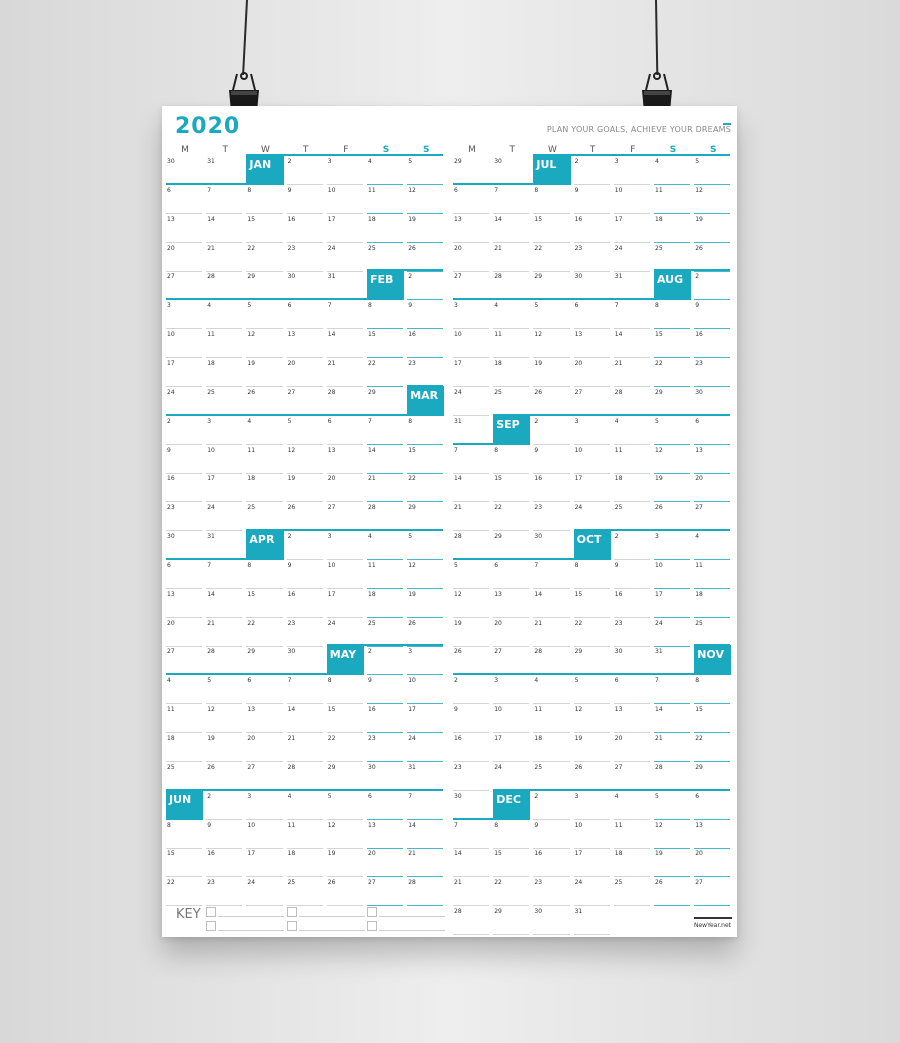 The image size is (900, 1043). What do you see at coordinates (511, 459) in the screenshot?
I see `day-cell: 8` at bounding box center [511, 459].